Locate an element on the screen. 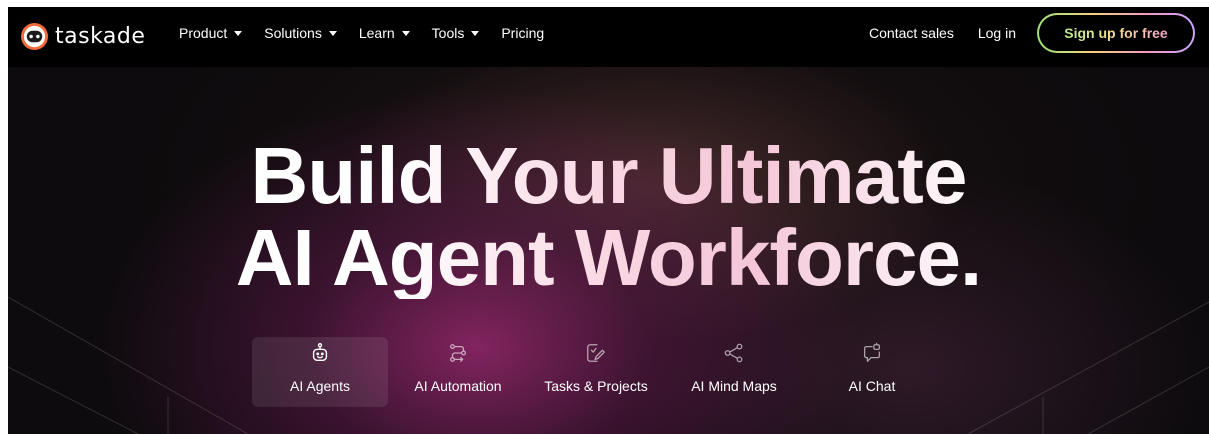 The width and height of the screenshot is (1209, 434). signup-button-inner: Sign up for free is located at coordinates (1116, 33).